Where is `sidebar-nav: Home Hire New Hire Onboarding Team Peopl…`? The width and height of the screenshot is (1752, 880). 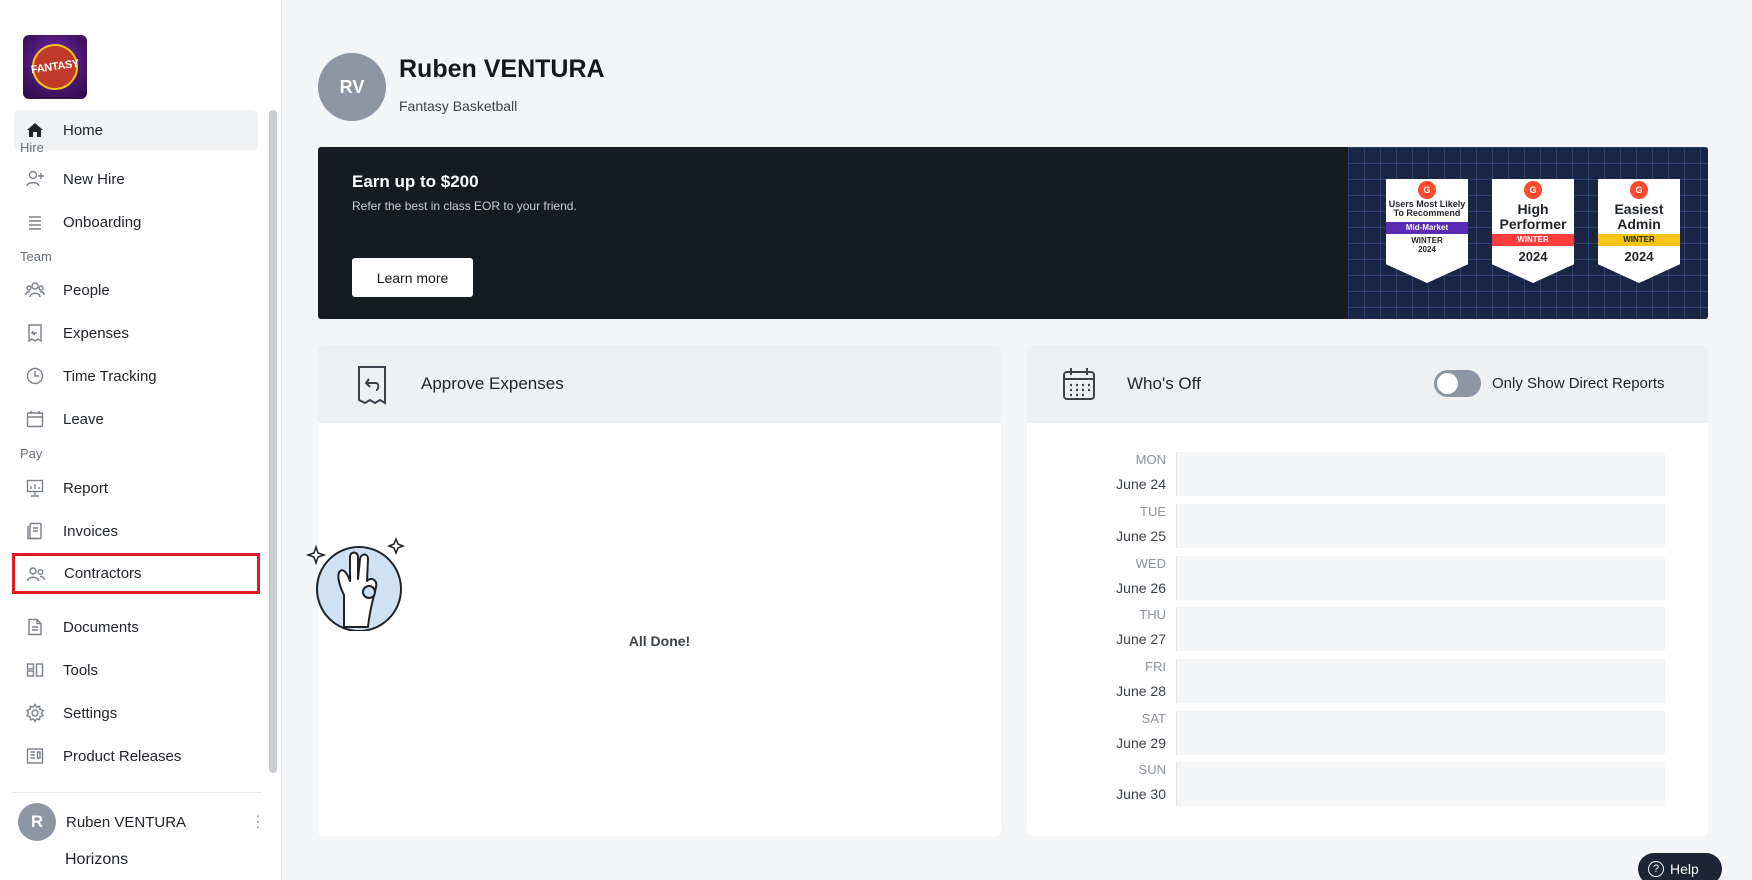 sidebar-nav: Home Hire New Hire Onboarding Team Peopl… is located at coordinates (136, 455).